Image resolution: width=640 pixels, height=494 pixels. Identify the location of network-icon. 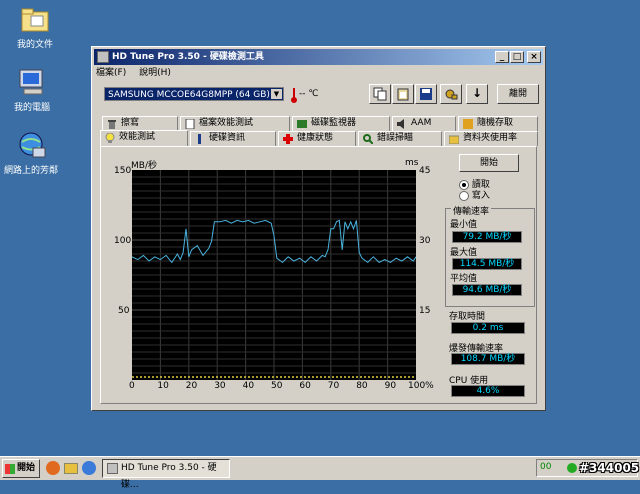
(31, 145).